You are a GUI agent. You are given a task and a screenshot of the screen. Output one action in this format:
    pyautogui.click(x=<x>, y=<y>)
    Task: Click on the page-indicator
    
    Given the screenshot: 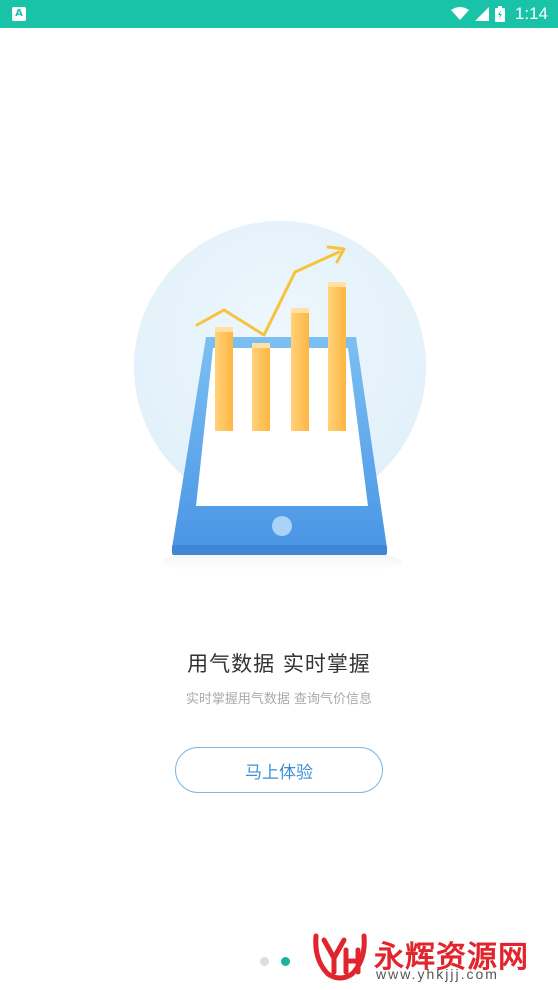 What is the action you would take?
    pyautogui.click(x=275, y=961)
    